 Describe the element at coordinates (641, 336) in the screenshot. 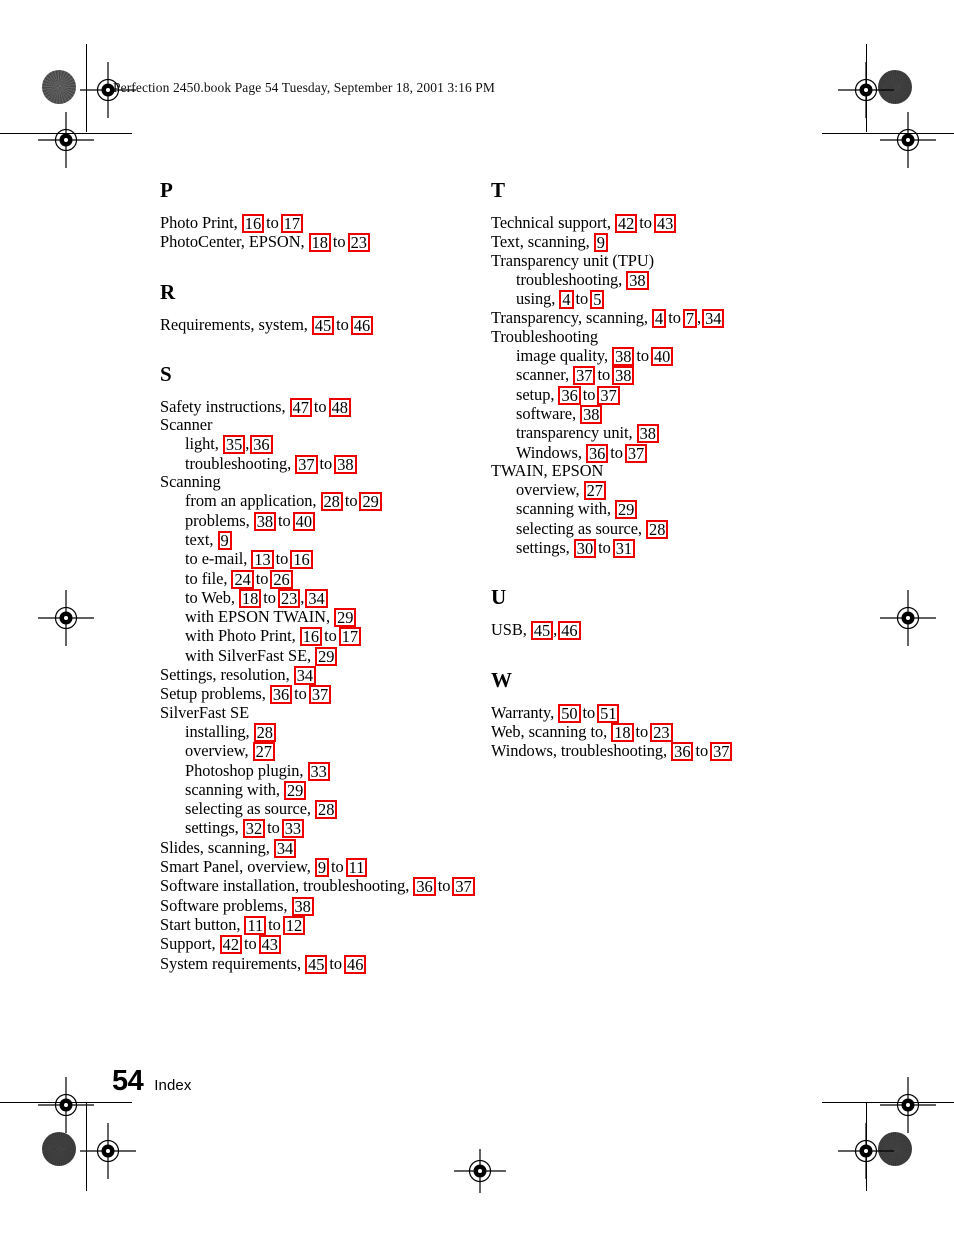

I see `index-entry: Troubleshooting` at that location.